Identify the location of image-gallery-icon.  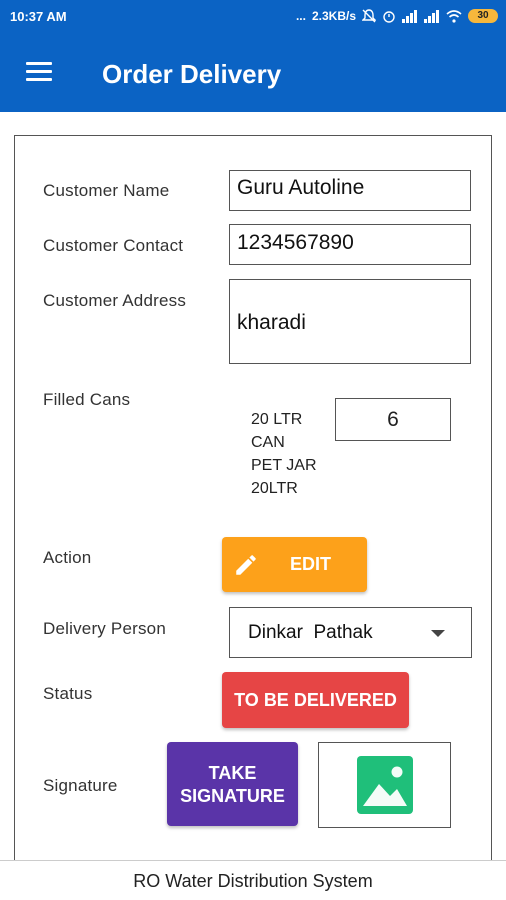
(385, 785).